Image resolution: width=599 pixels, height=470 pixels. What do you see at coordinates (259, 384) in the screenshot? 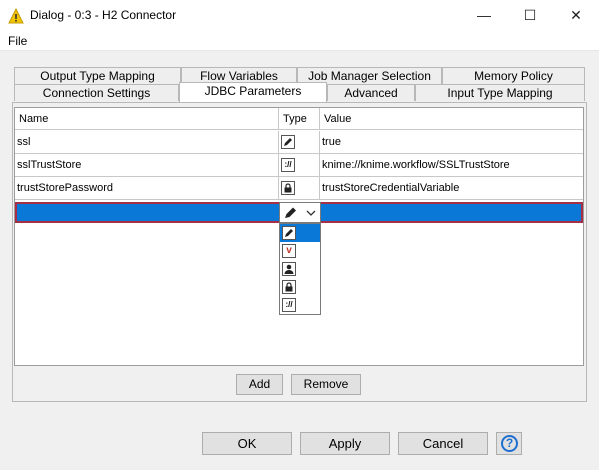
I see `add-button: Add` at bounding box center [259, 384].